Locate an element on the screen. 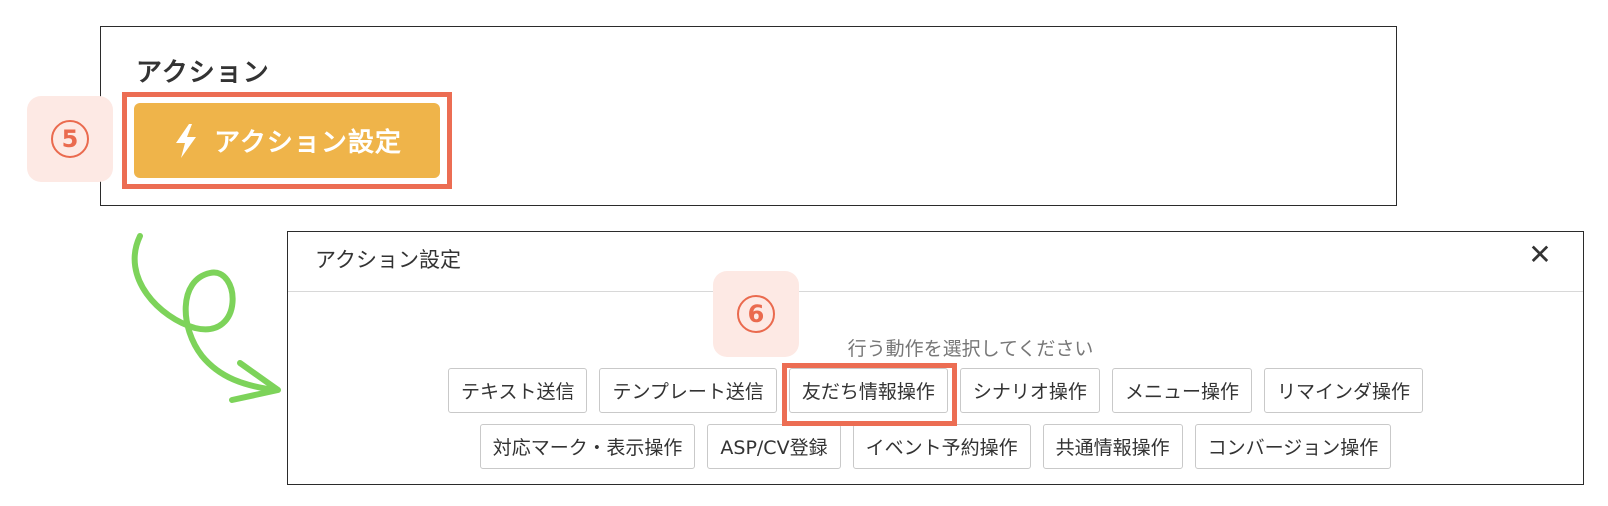 The image size is (1608, 506). step-badge-5: 5 is located at coordinates (70, 139).